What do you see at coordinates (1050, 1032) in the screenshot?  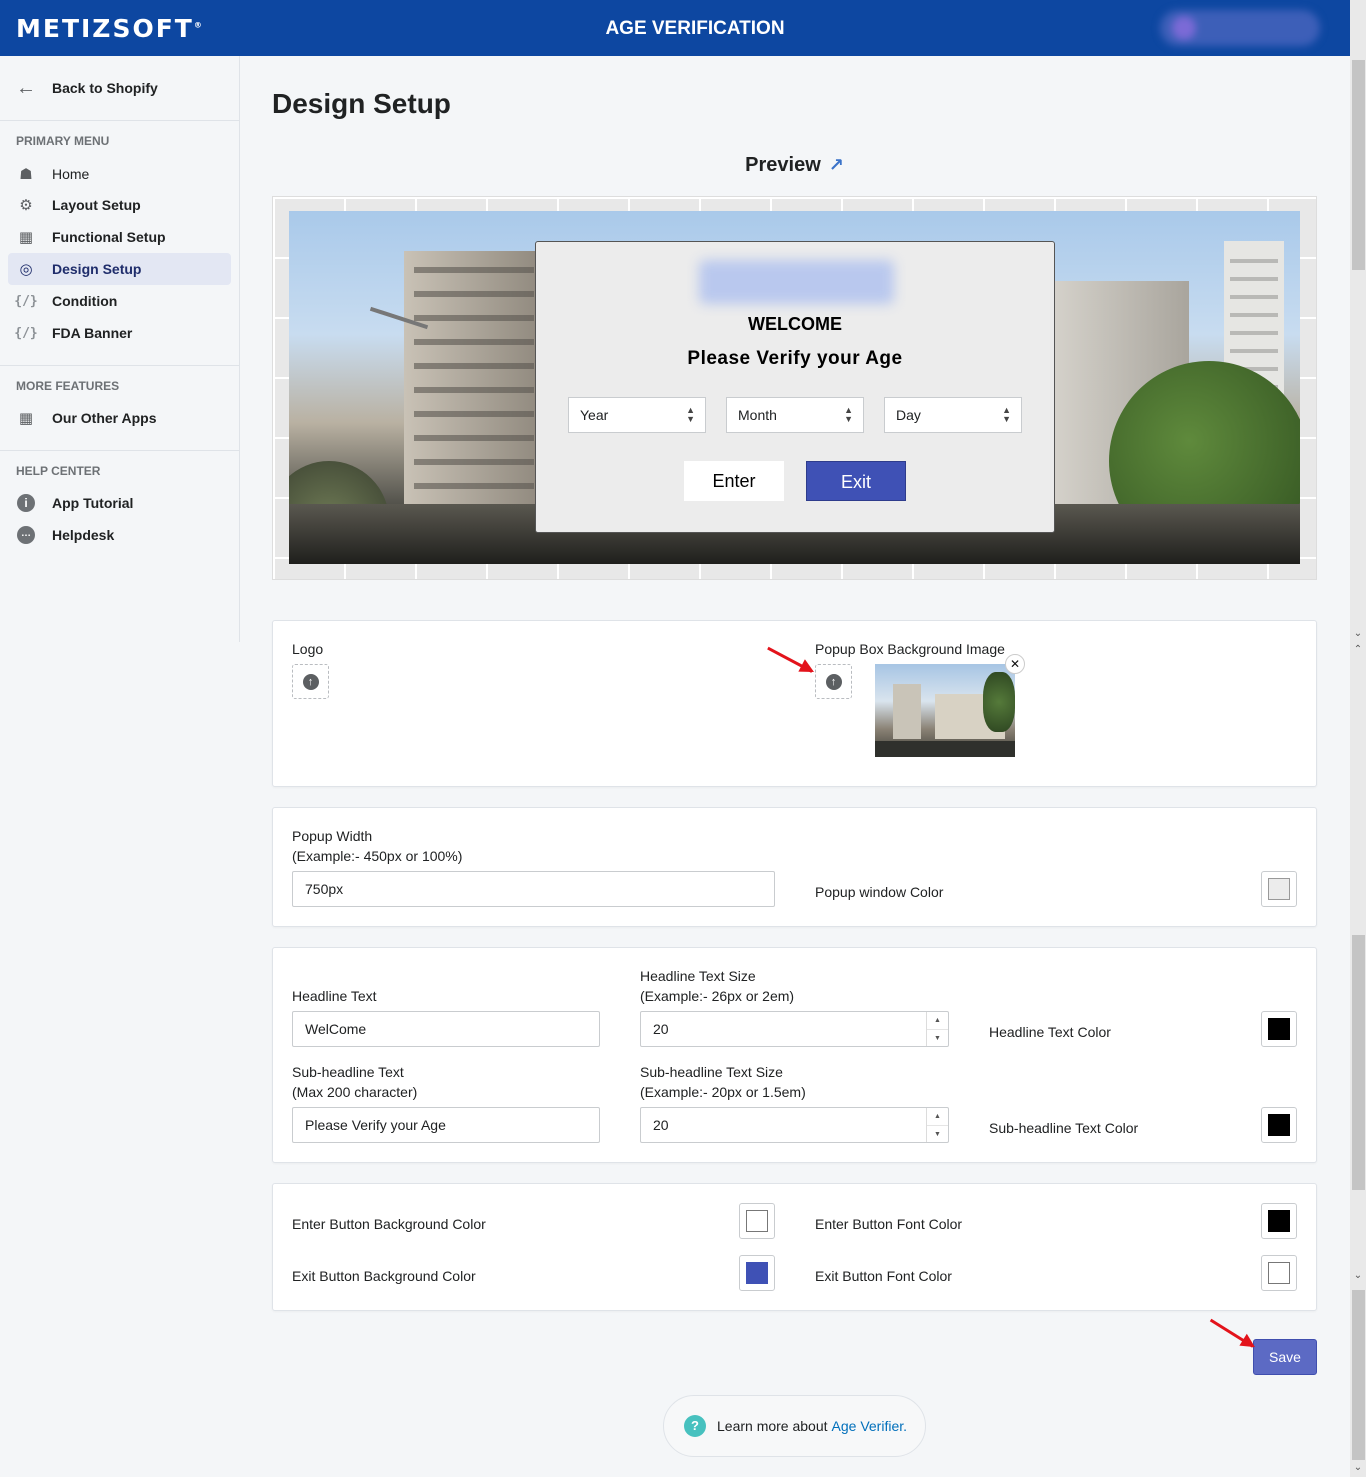 I see `headline-color-label: Headline Text Color` at bounding box center [1050, 1032].